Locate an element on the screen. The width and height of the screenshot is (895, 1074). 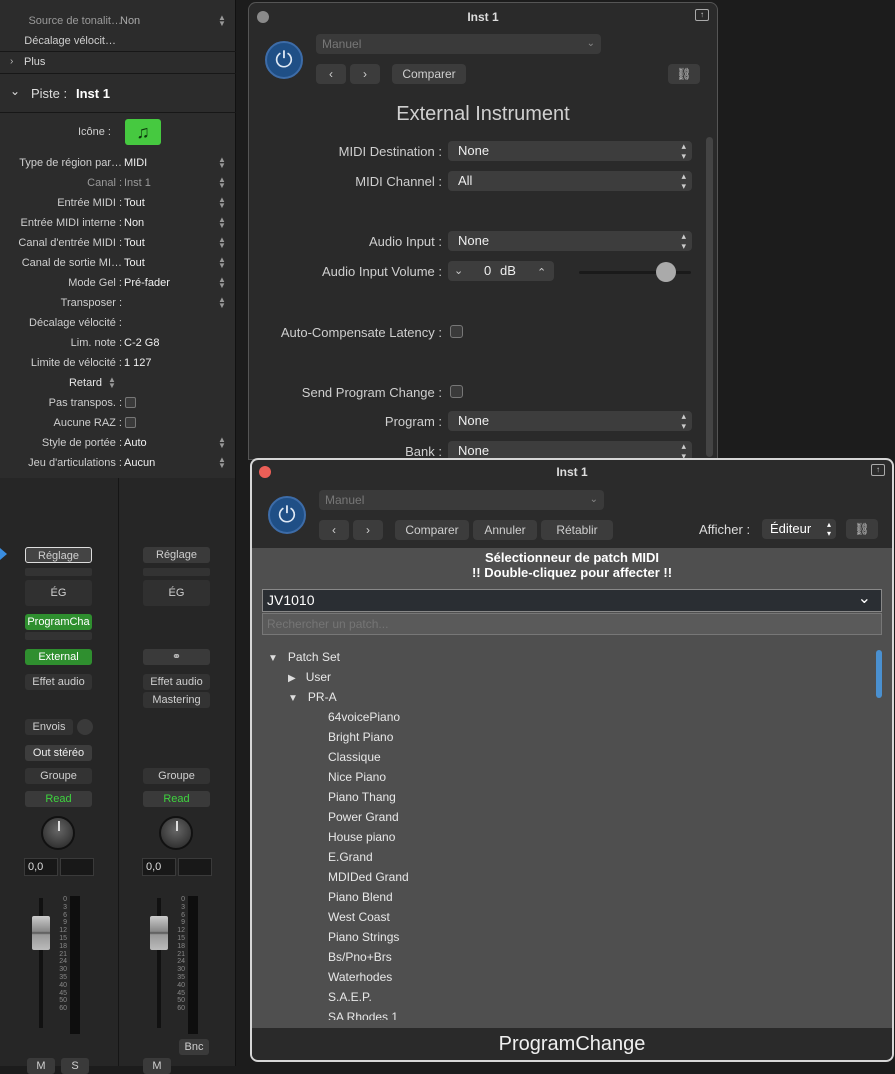
patch-item: 64voicePiano is located at coordinates (364, 717).